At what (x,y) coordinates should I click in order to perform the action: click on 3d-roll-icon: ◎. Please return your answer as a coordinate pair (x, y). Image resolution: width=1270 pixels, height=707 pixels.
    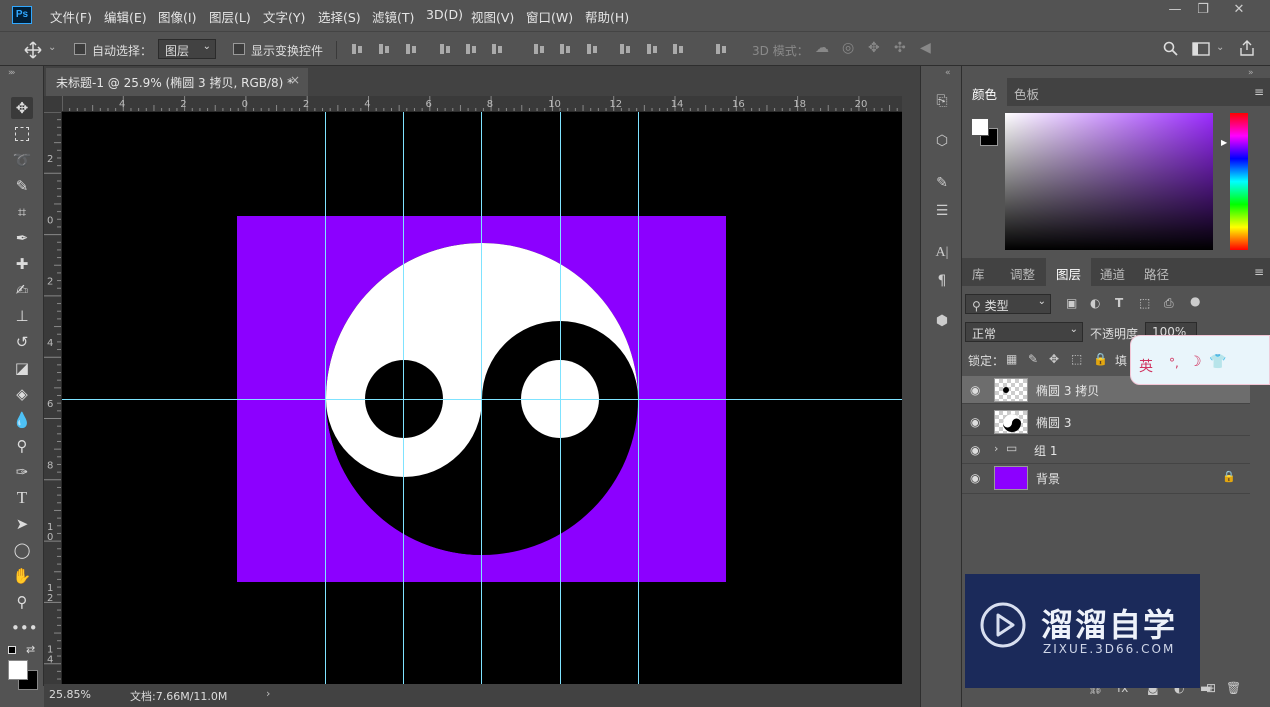
    Looking at the image, I should click on (848, 48).